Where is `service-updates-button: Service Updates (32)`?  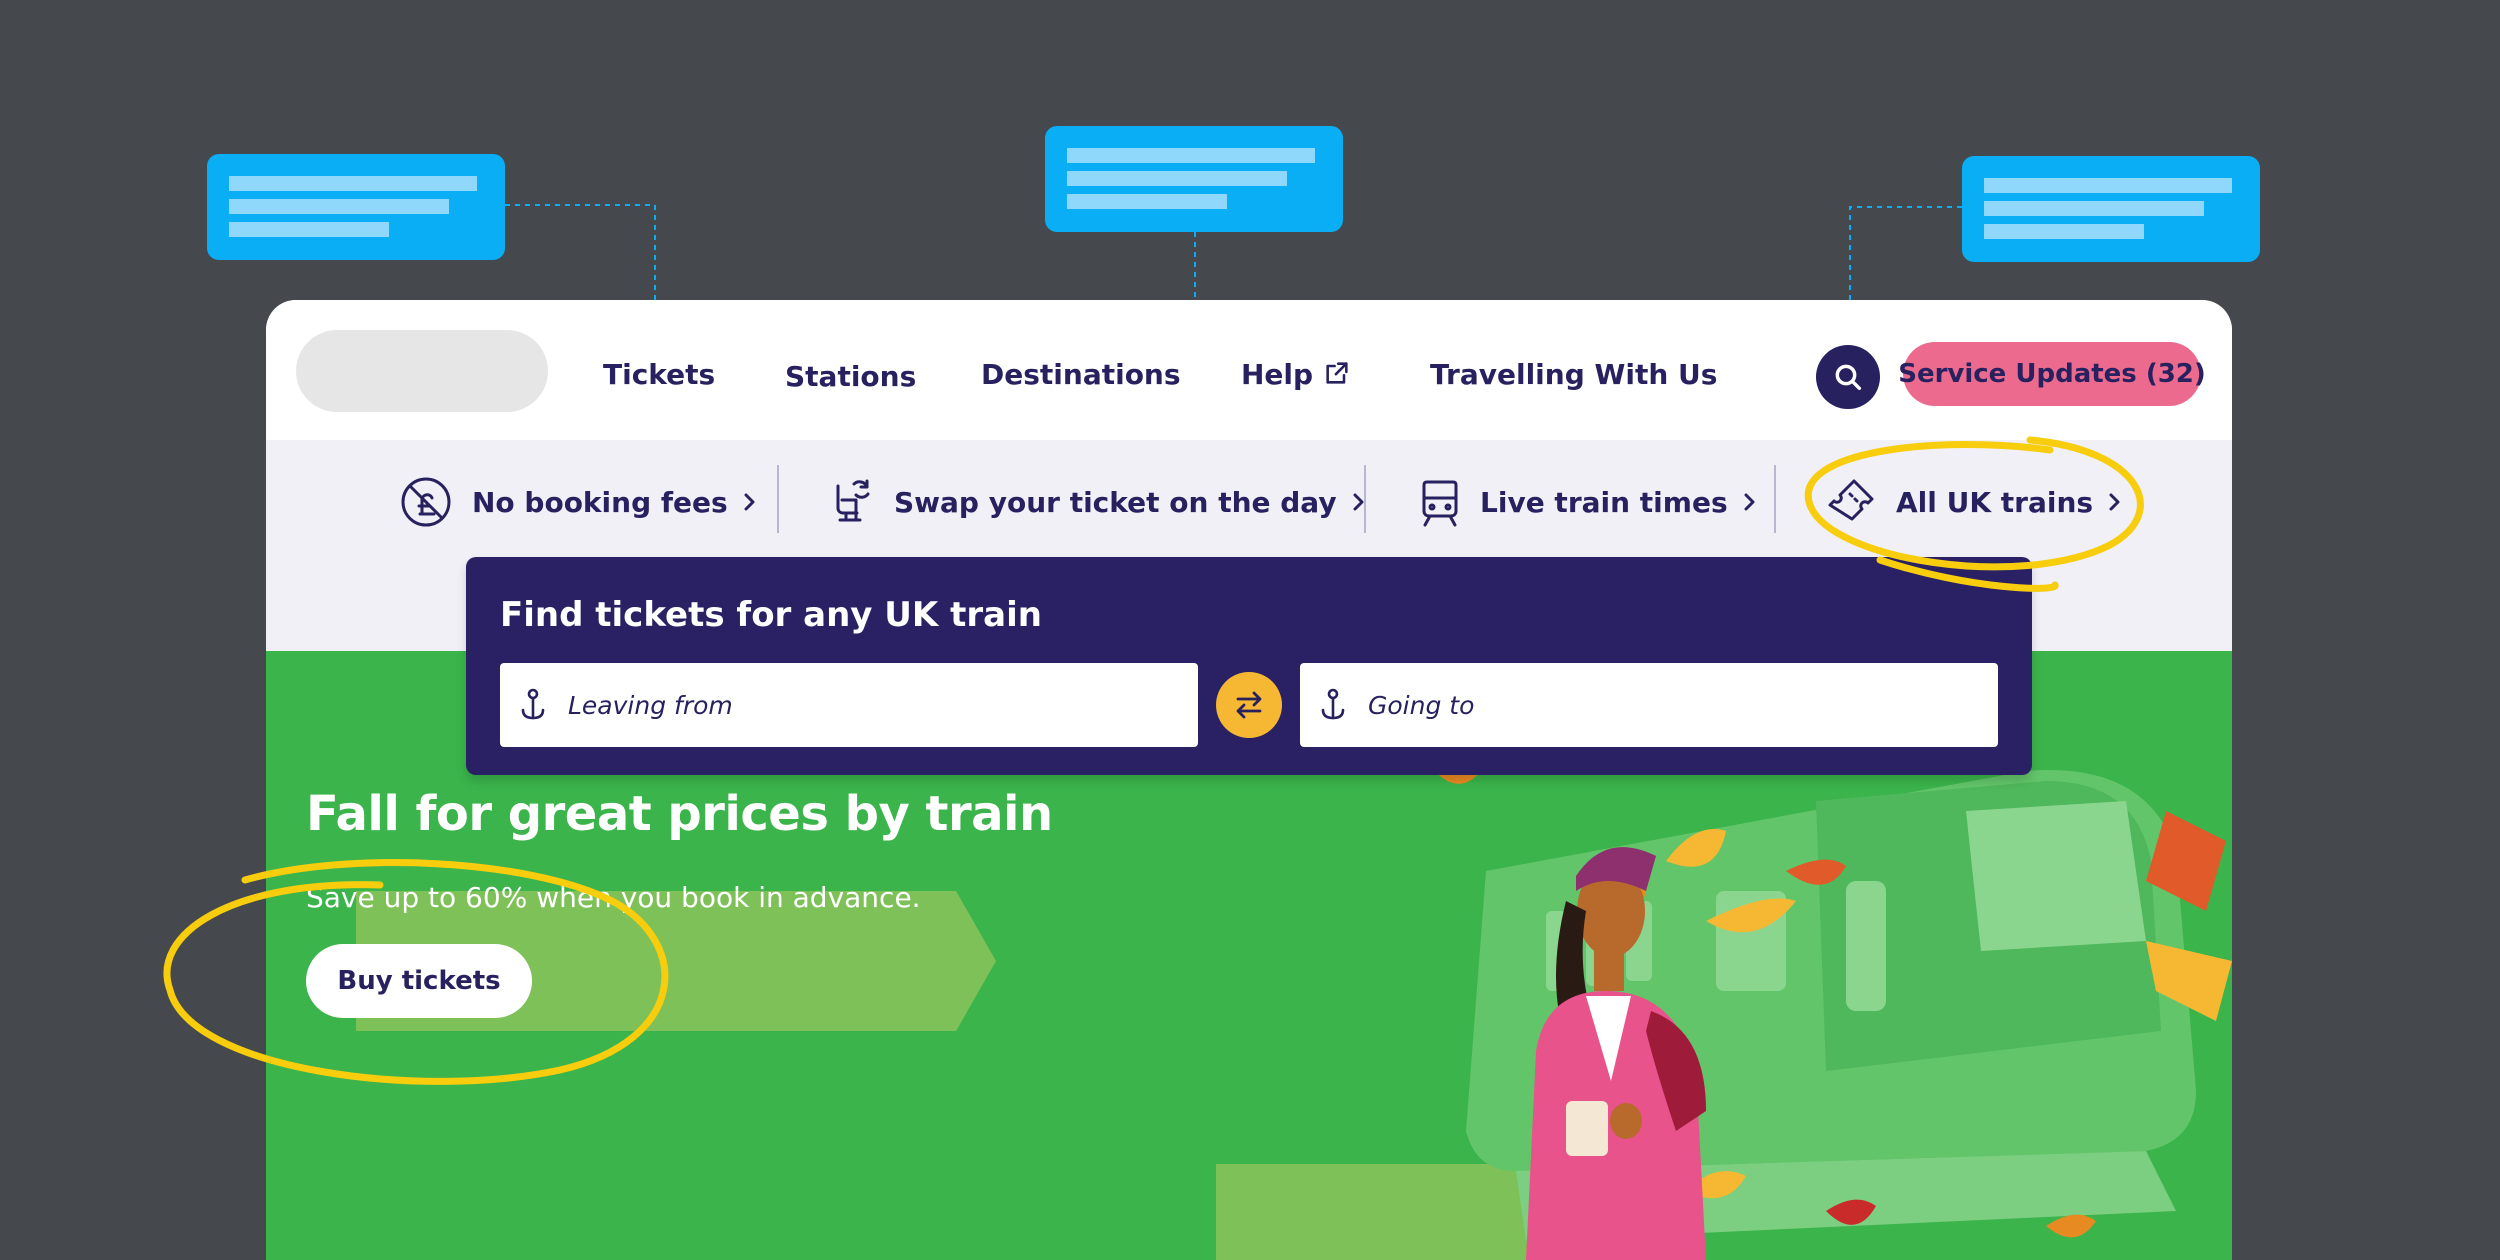 service-updates-button: Service Updates (32) is located at coordinates (2052, 374).